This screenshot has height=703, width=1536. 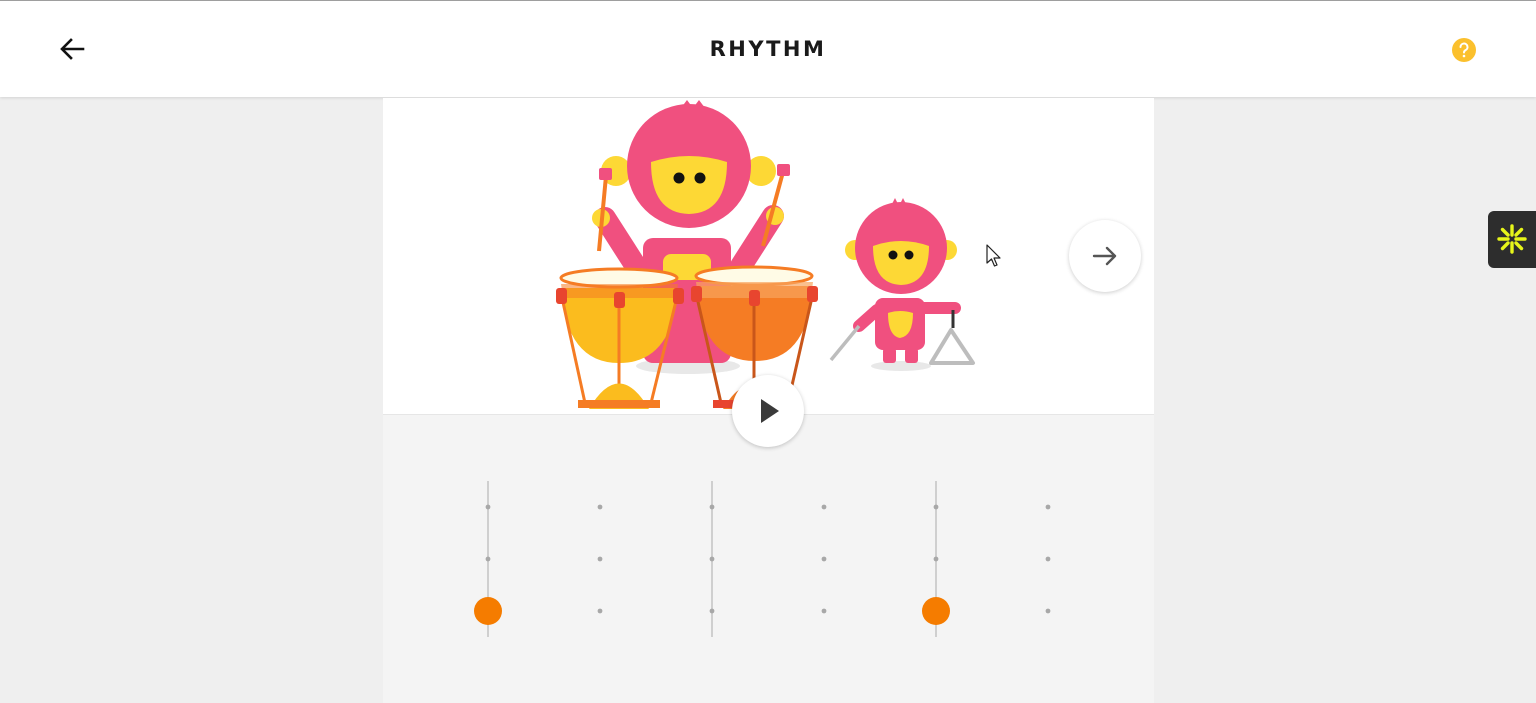 I want to click on asterisk-icon, so click(x=1512, y=239).